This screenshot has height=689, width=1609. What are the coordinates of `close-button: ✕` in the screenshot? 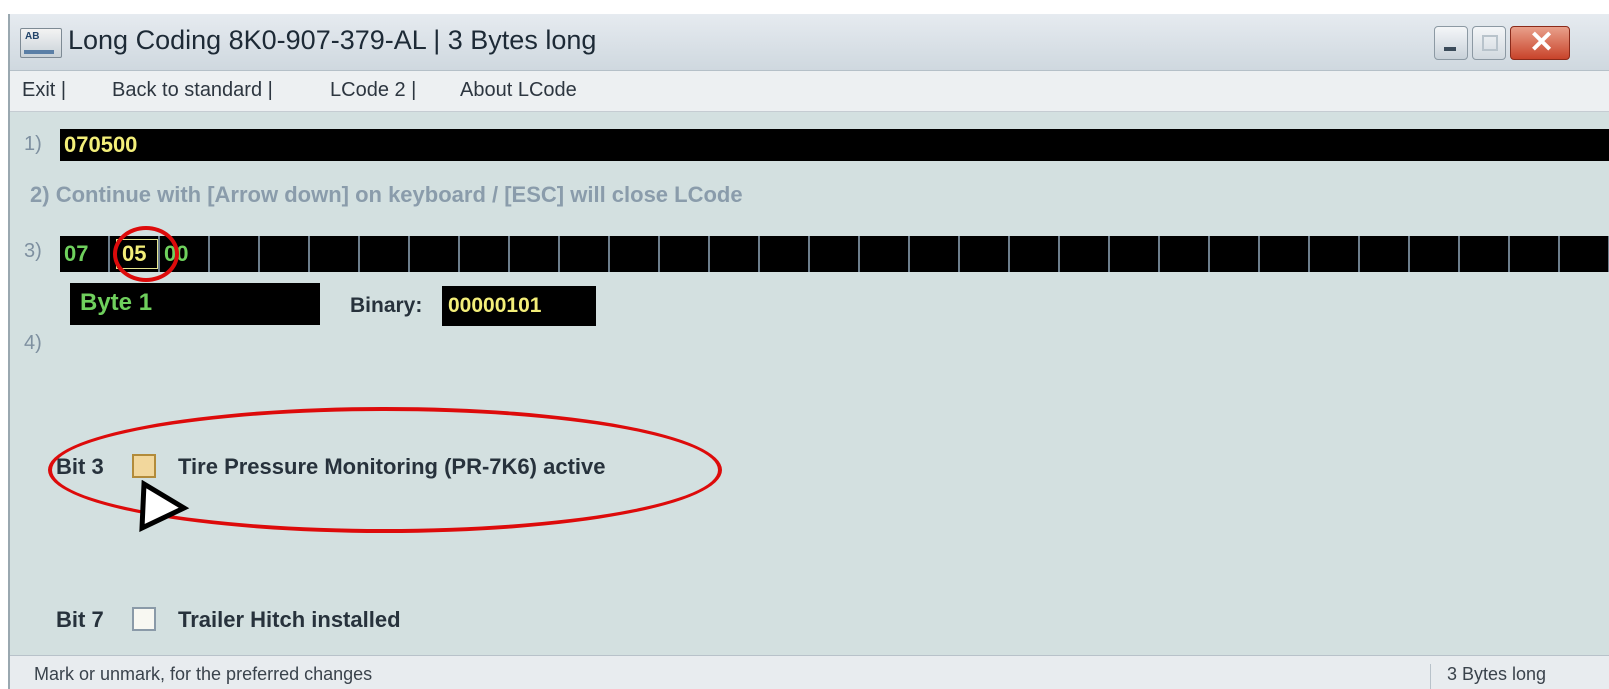 It's located at (1540, 43).